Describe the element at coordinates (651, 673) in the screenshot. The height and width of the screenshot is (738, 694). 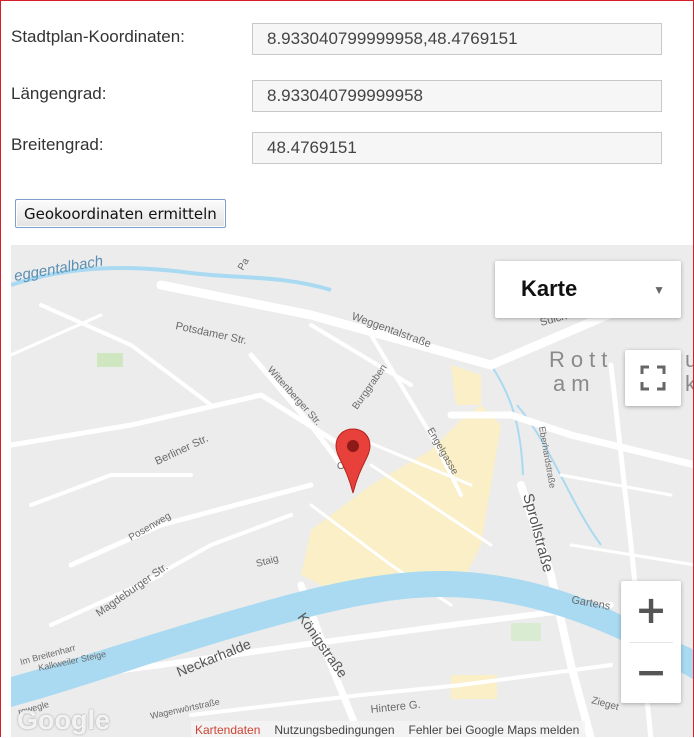
I see `zoom-out-button: −` at that location.